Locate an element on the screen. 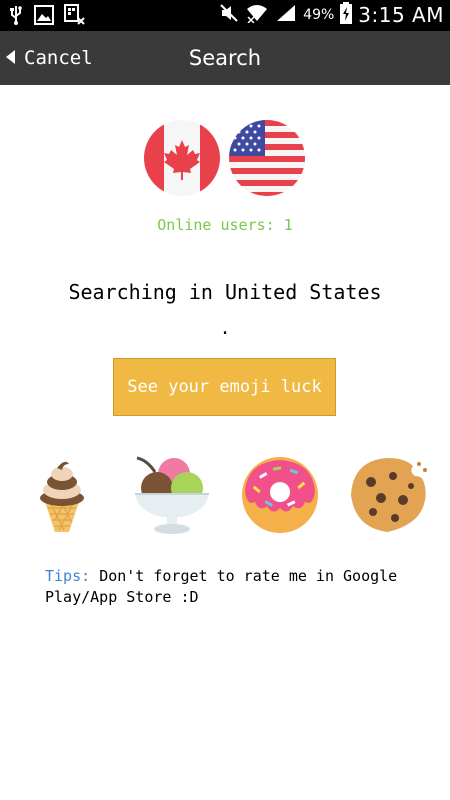 The height and width of the screenshot is (800, 450). notification-icons is located at coordinates (47, 17).